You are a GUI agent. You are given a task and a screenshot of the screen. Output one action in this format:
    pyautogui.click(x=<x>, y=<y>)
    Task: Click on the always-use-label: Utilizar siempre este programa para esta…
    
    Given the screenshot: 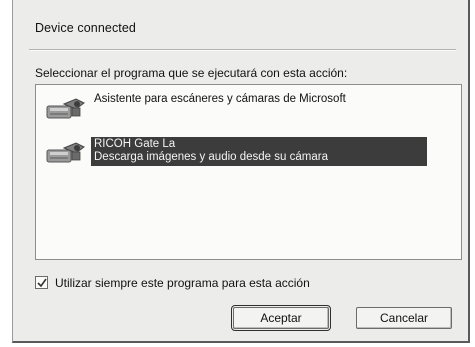 What is the action you would take?
    pyautogui.click(x=182, y=283)
    